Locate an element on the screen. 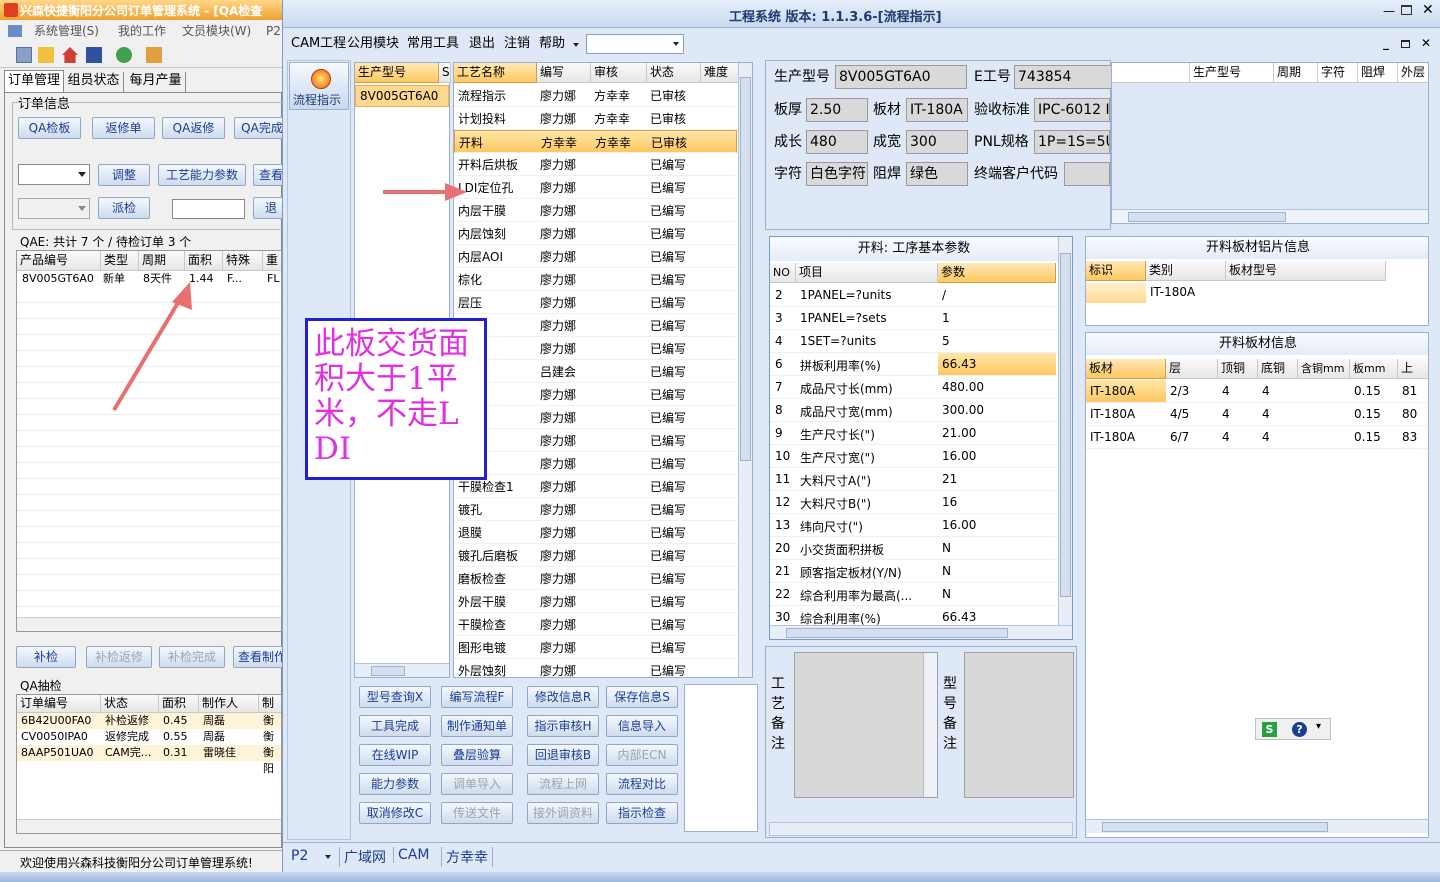 This screenshot has height=882, width=1440. table-row: 21 顾客指定板材(Y/N) N is located at coordinates (914, 571).